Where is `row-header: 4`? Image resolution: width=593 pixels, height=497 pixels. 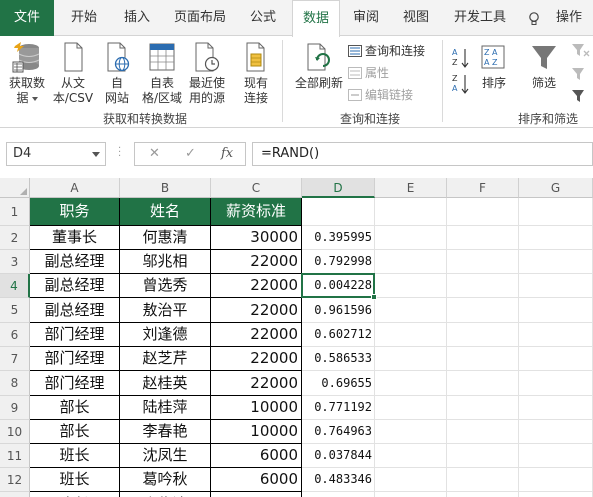 row-header: 4 is located at coordinates (15, 286).